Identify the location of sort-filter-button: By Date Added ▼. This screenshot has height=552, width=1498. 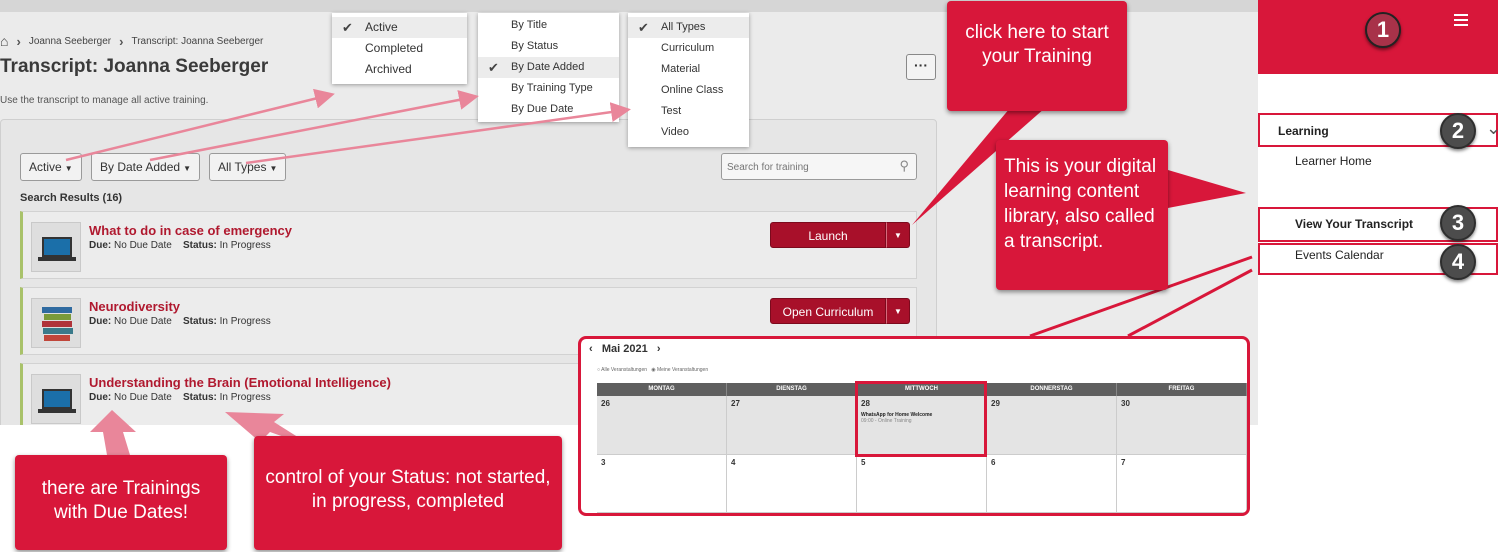
(145, 167).